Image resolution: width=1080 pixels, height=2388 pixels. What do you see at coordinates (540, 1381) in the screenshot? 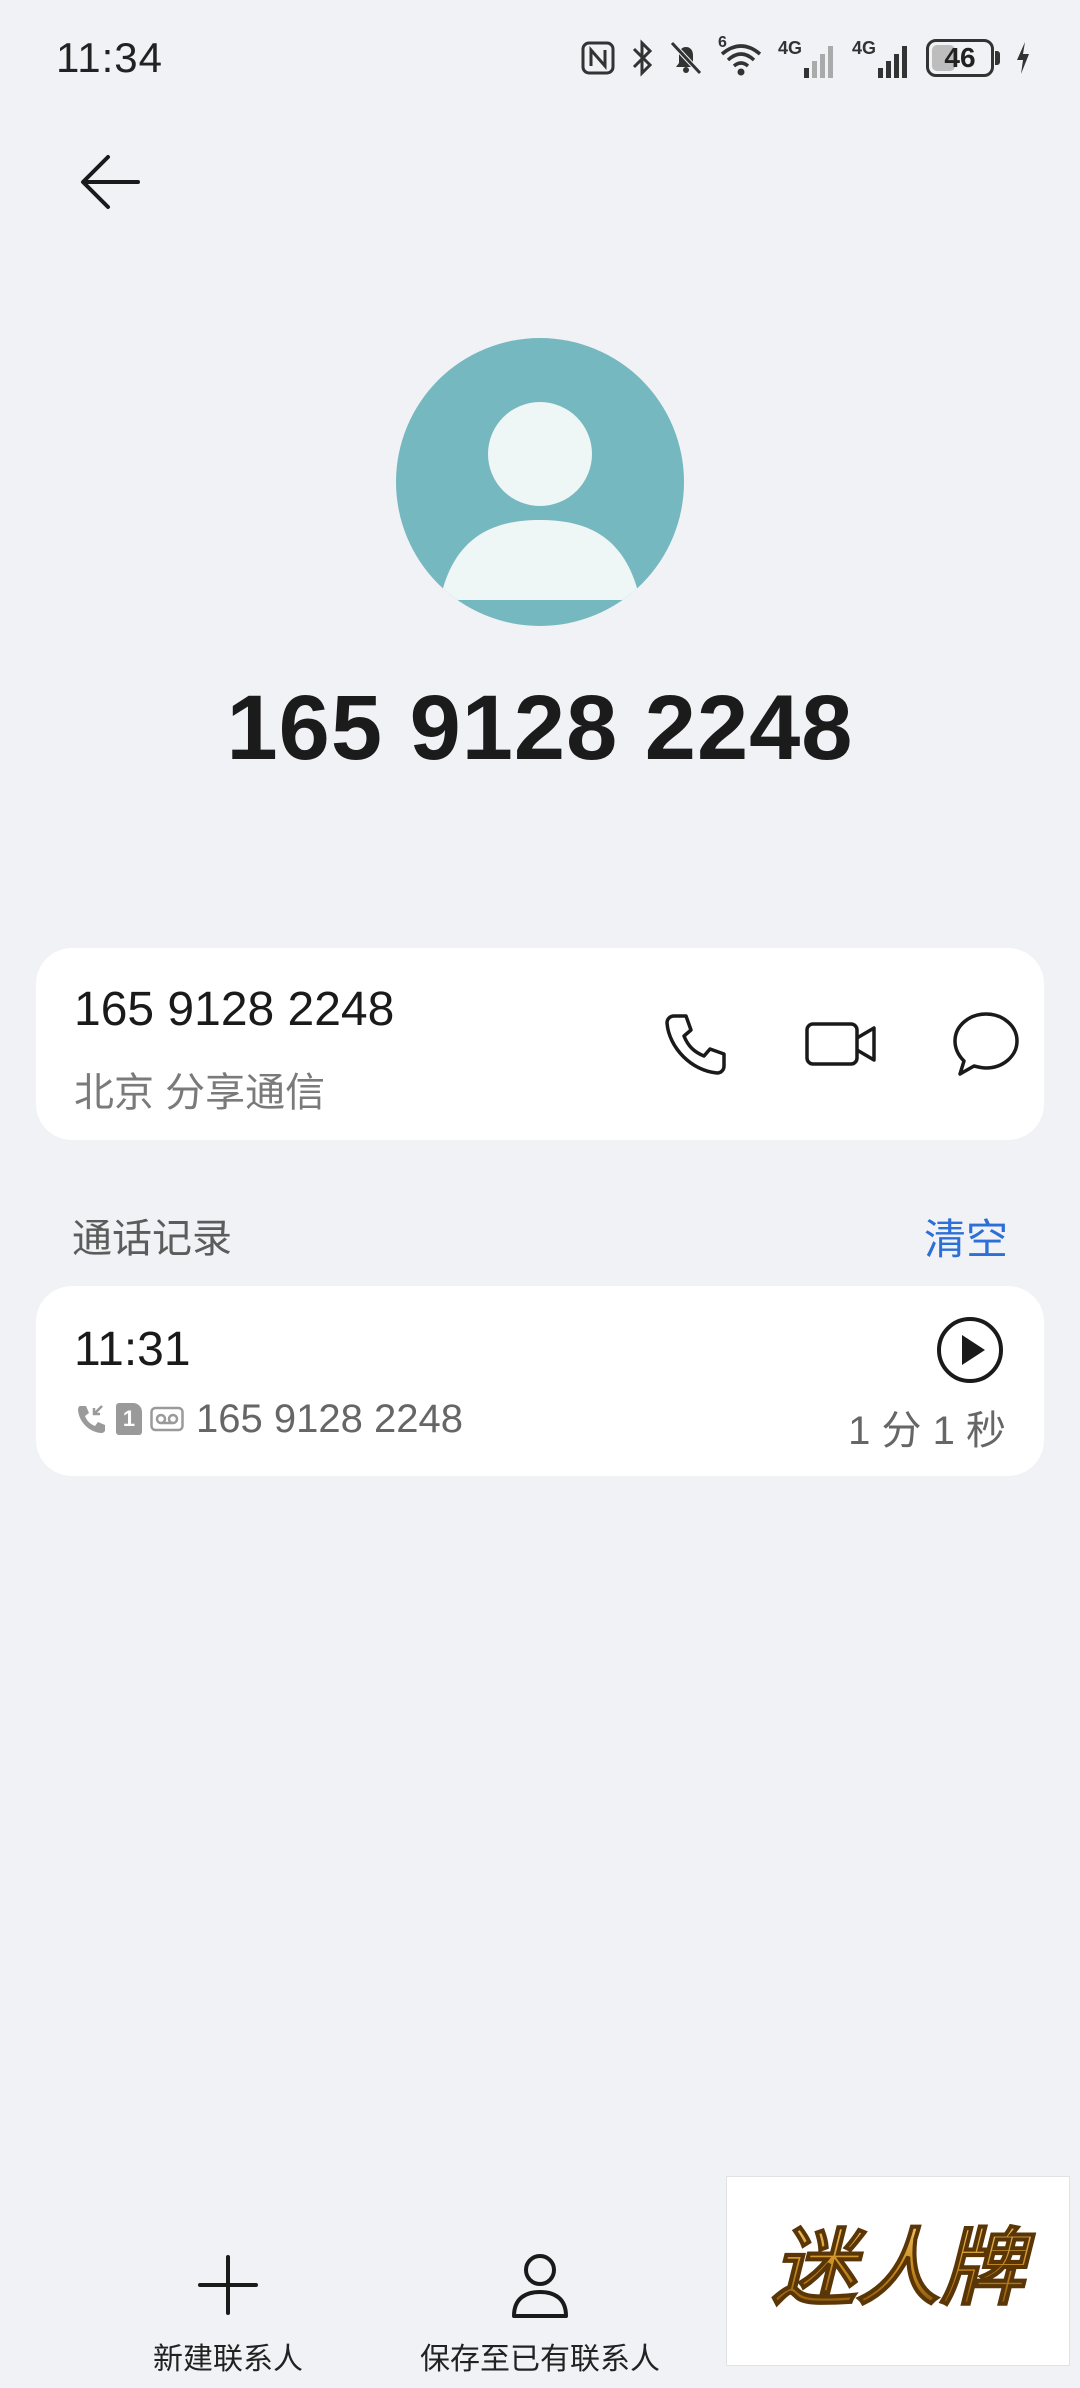
I see `call-record-item: 11:31 1 165 9128 2248 1 分 1 秒` at bounding box center [540, 1381].